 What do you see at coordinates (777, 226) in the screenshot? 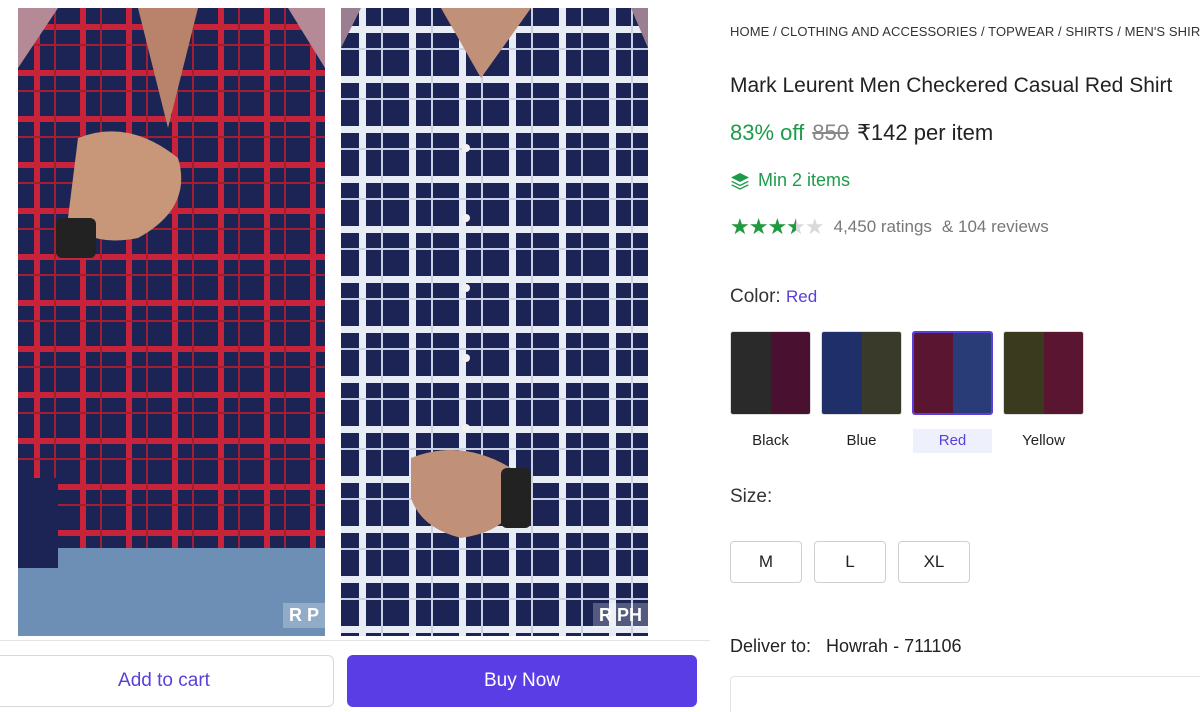
I see `star-rating-icon: ★★★★★★★★★★` at bounding box center [777, 226].